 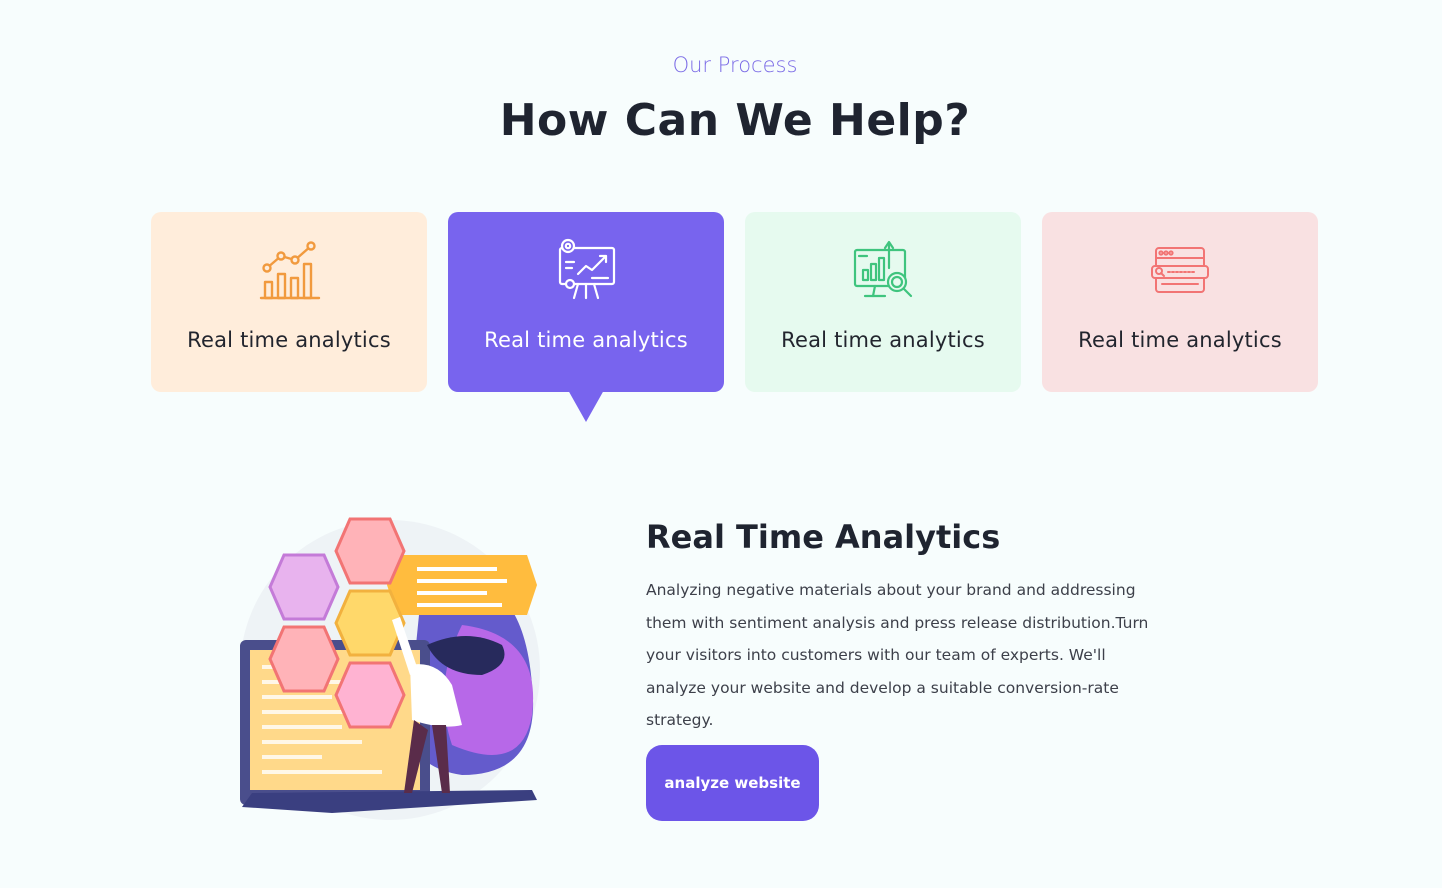 What do you see at coordinates (735, 65) in the screenshot?
I see `section-eyebrow: Our Process` at bounding box center [735, 65].